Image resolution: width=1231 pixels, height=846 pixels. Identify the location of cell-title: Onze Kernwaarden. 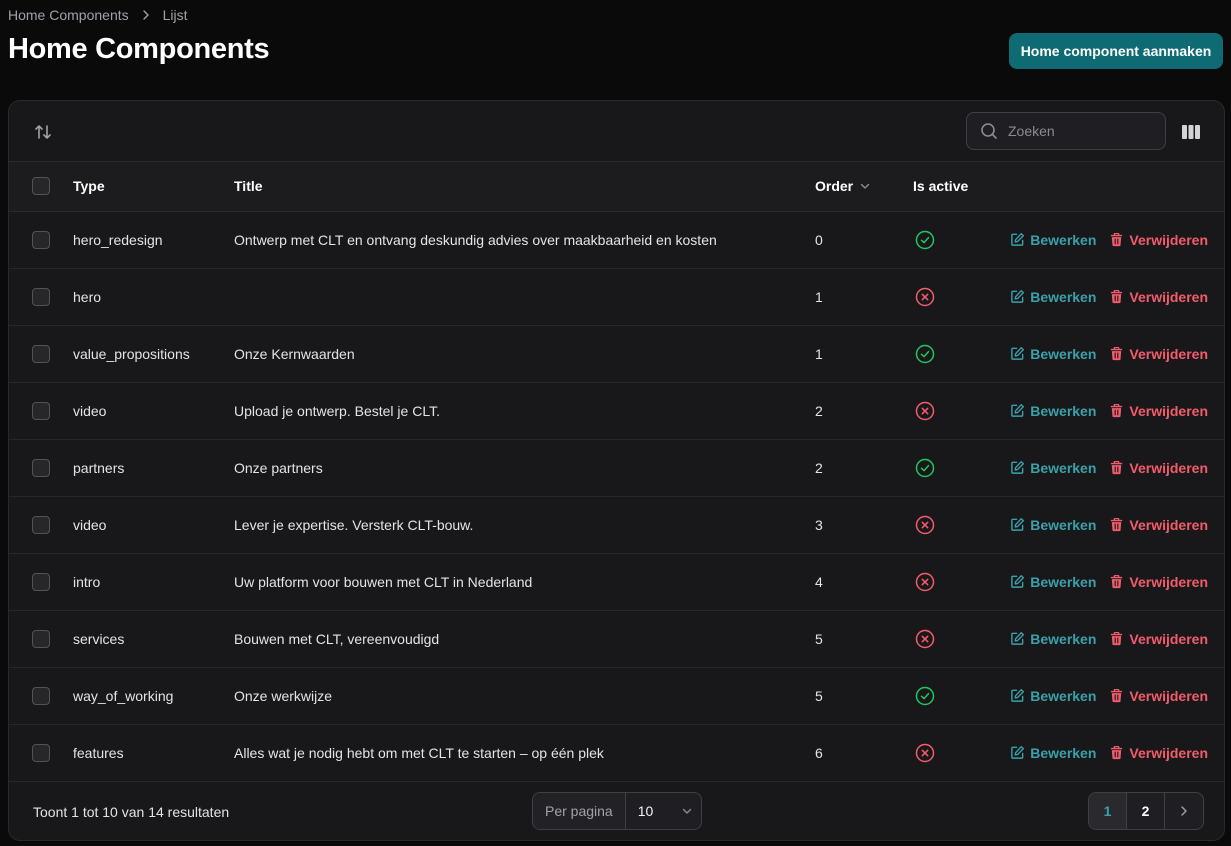
(524, 354).